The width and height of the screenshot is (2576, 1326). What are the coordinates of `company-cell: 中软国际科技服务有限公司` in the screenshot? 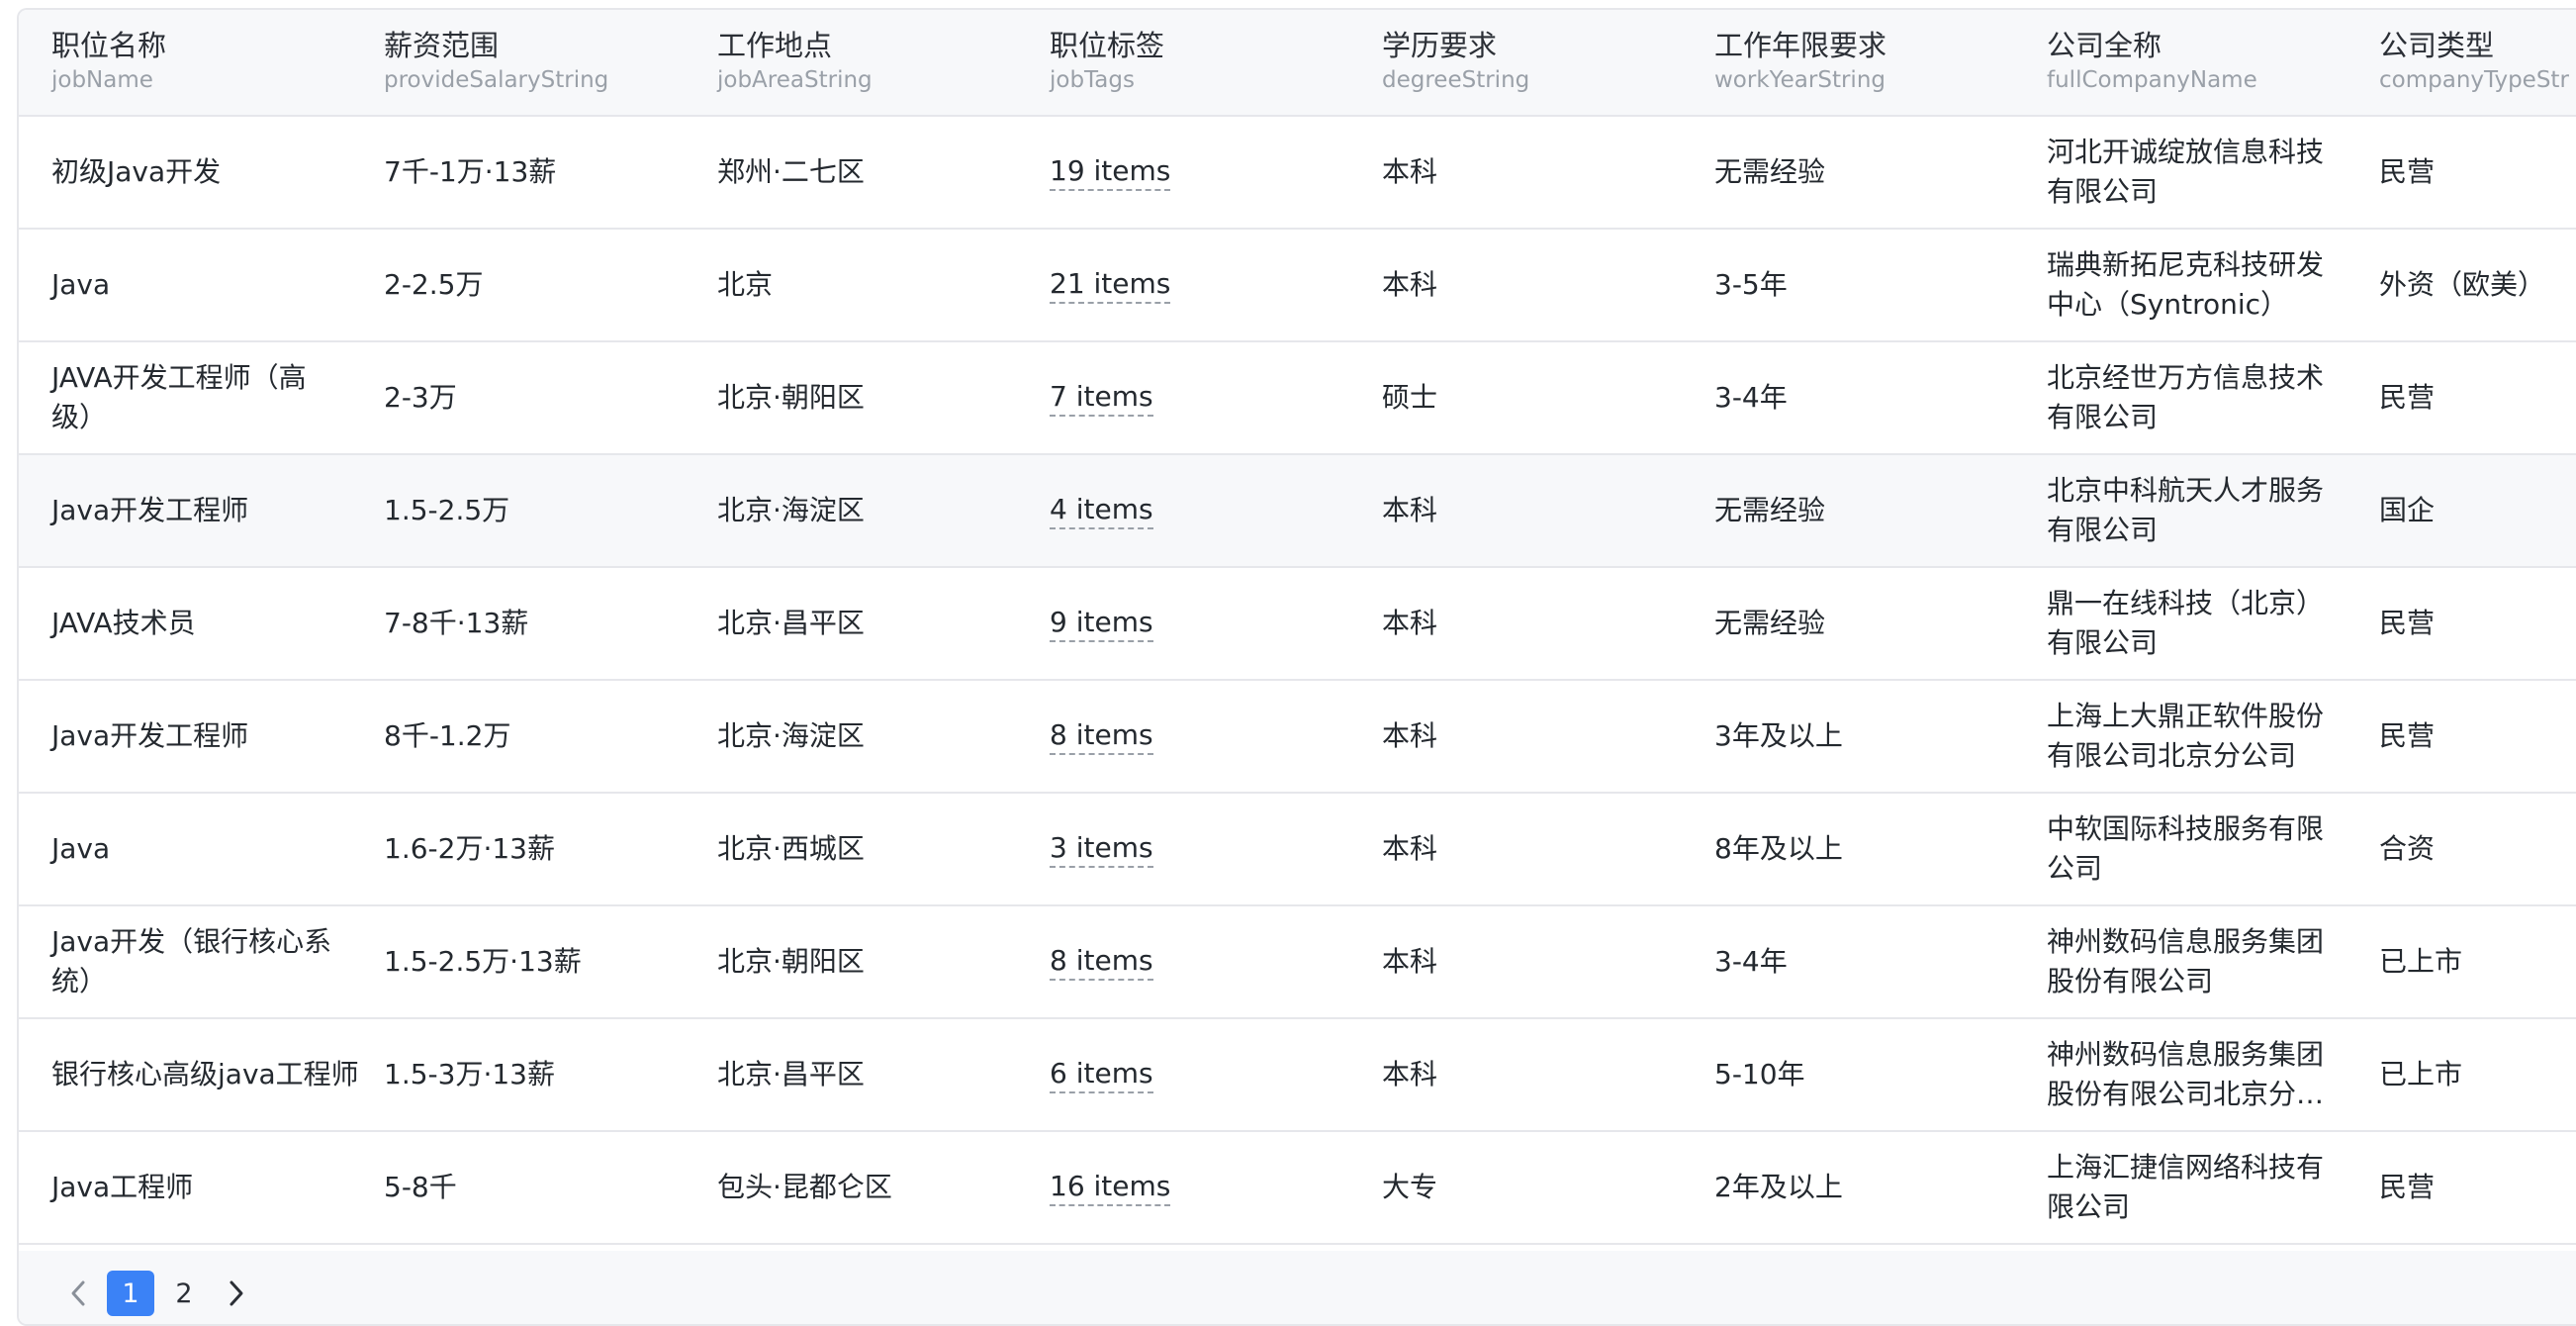 It's located at (2186, 848).